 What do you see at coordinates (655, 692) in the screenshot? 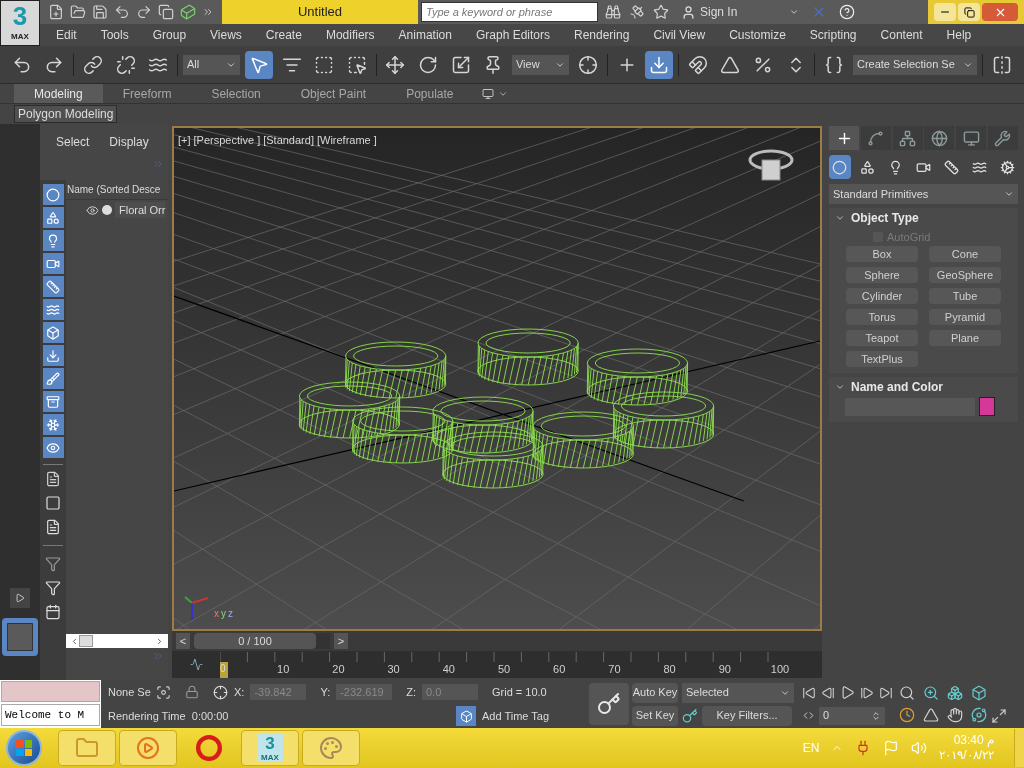
I see `auto-key-button: Auto Key` at bounding box center [655, 692].